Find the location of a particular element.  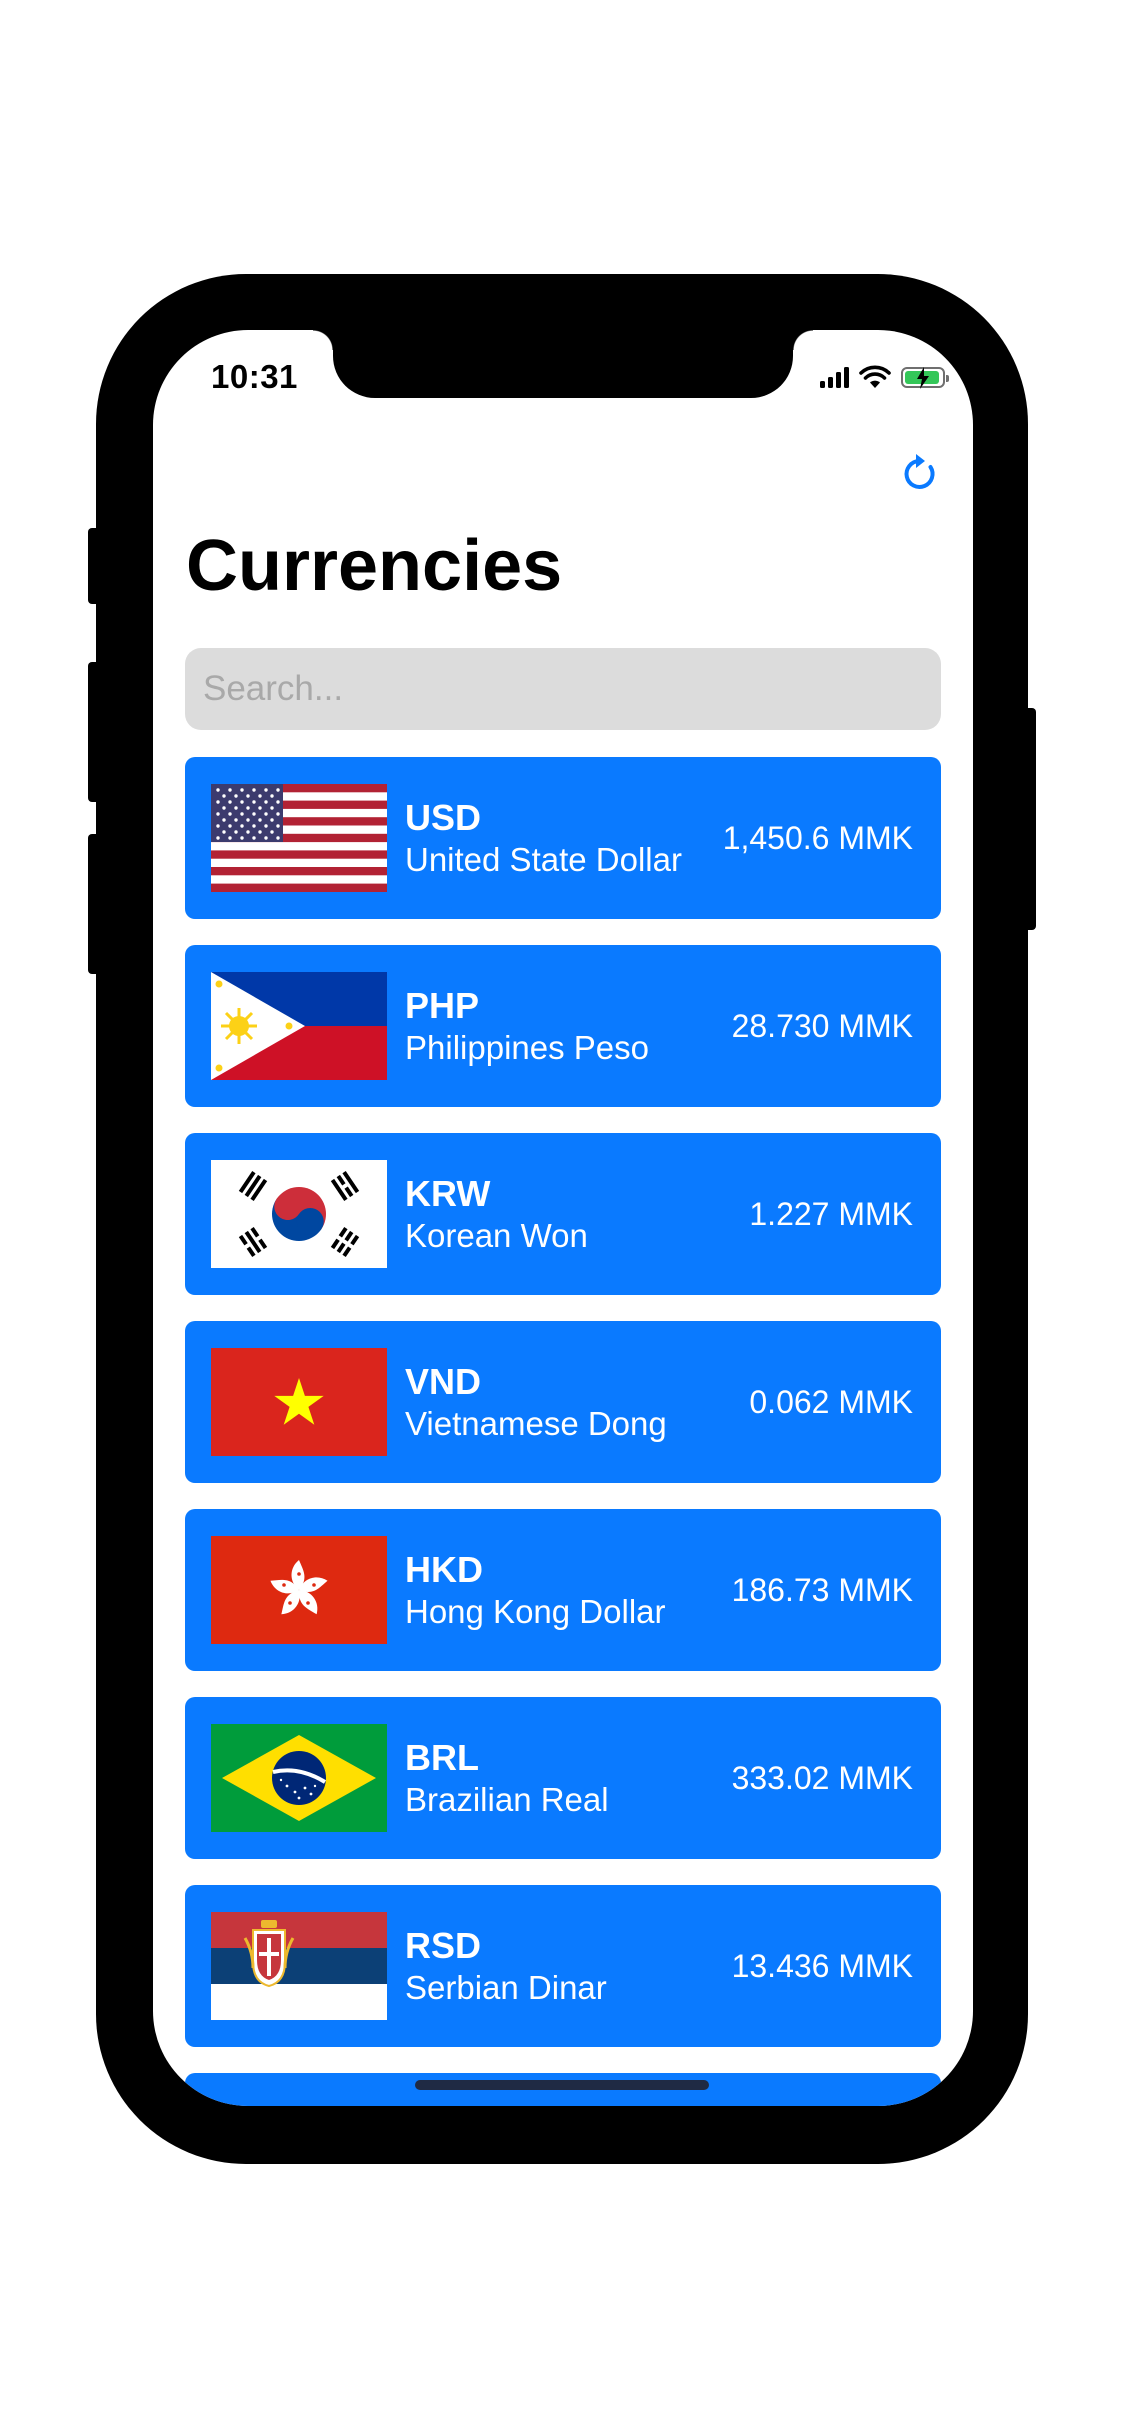

search-input is located at coordinates (563, 689).